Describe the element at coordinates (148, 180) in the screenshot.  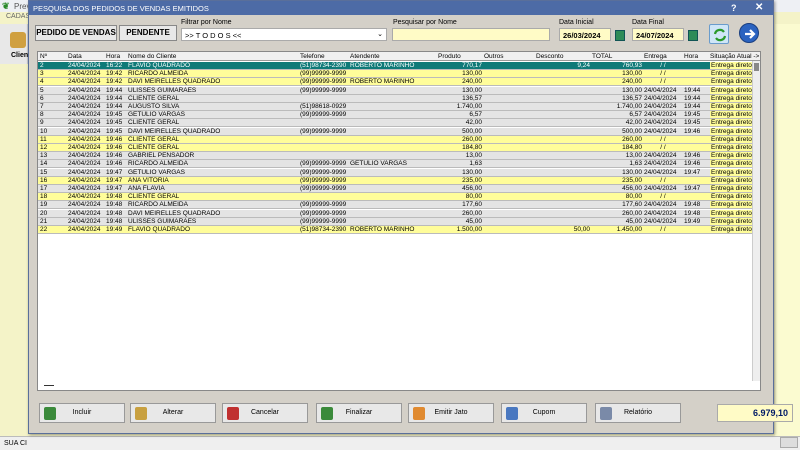
I see `table-cell-cliente: ANA VITORIA` at that location.